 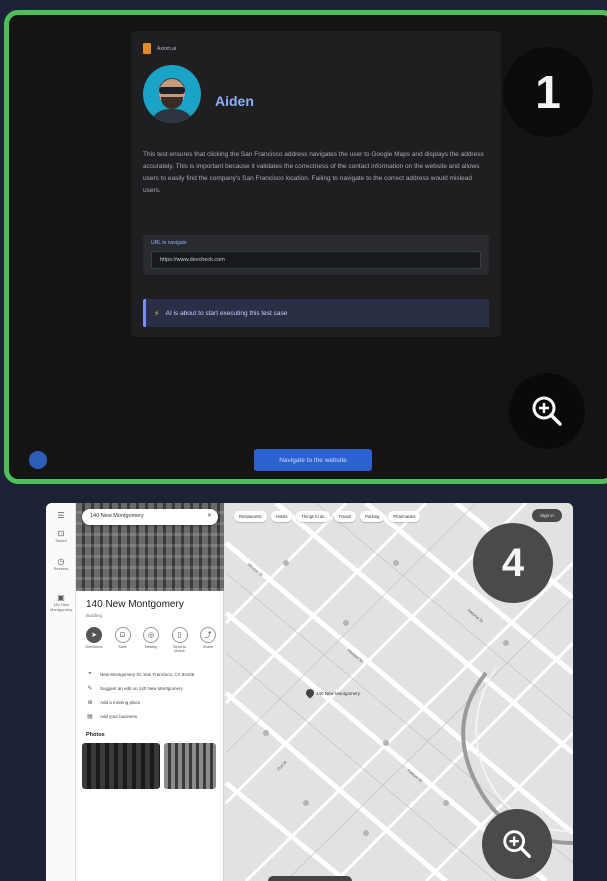 I want to click on pencil-icon: ✎, so click(x=90, y=689).